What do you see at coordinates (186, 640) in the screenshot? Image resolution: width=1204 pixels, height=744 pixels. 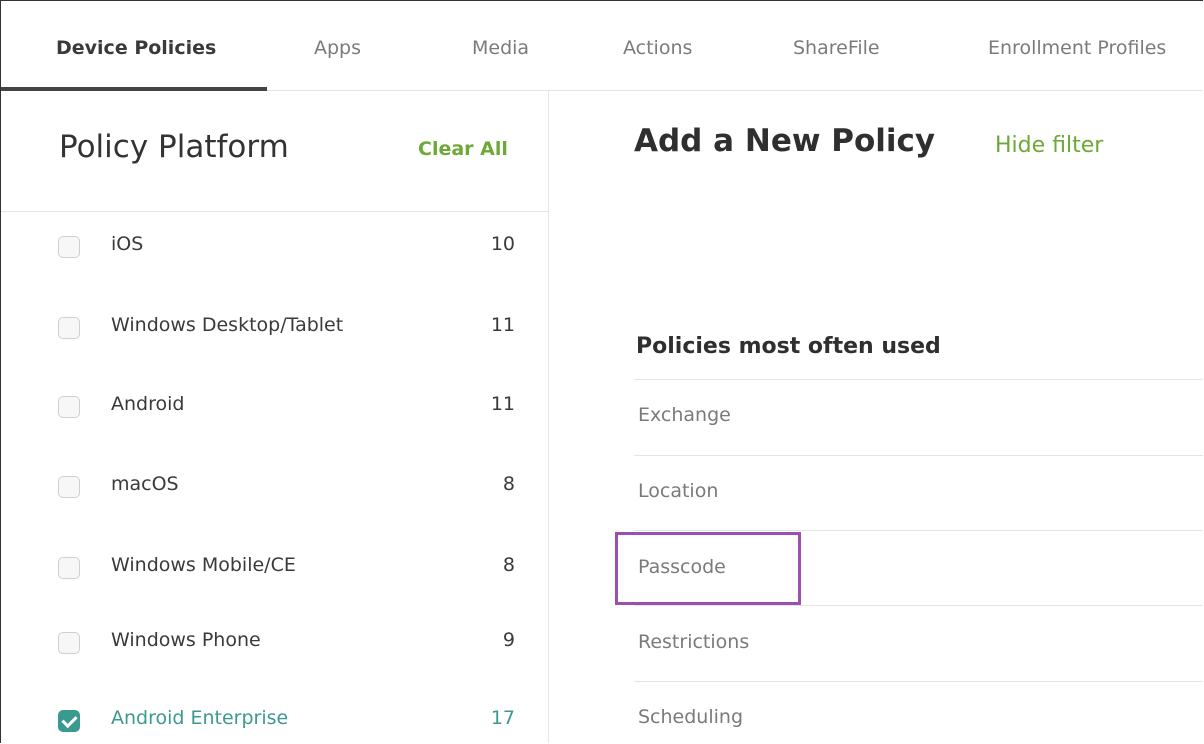 I see `platform-label: Windows Phone` at bounding box center [186, 640].